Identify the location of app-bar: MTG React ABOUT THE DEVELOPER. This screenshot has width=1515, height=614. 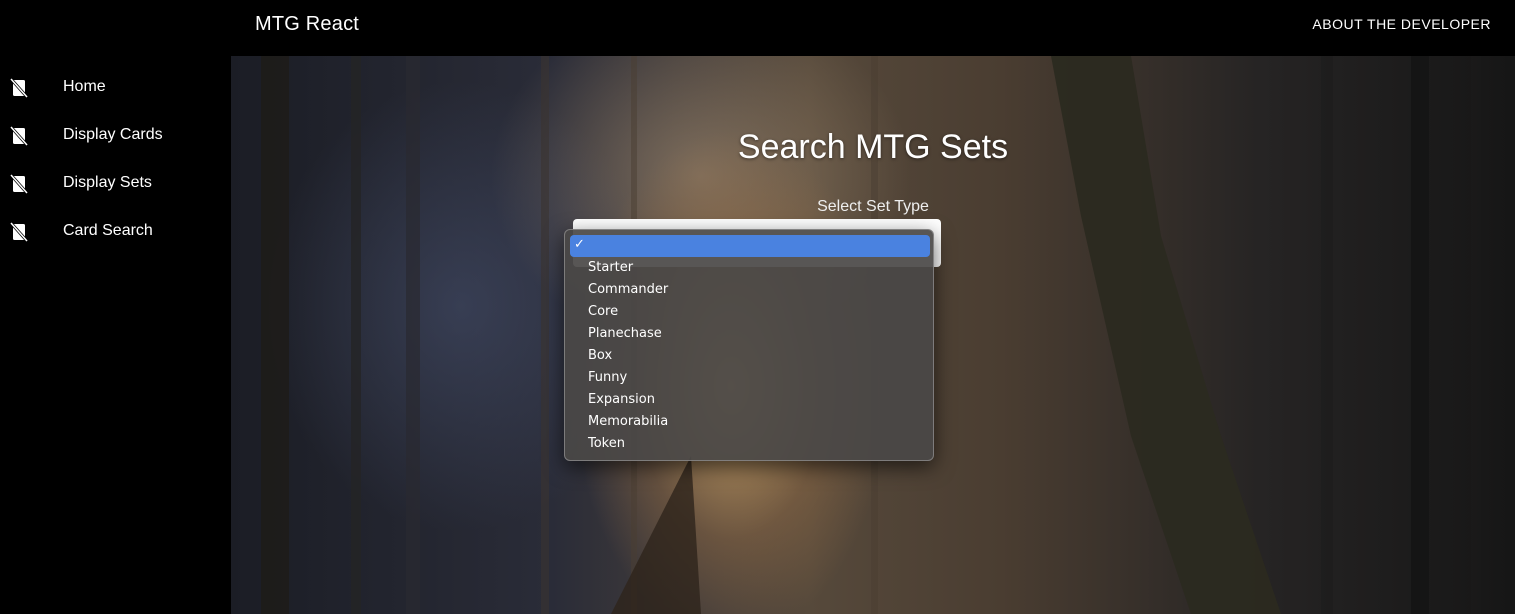
(757, 28).